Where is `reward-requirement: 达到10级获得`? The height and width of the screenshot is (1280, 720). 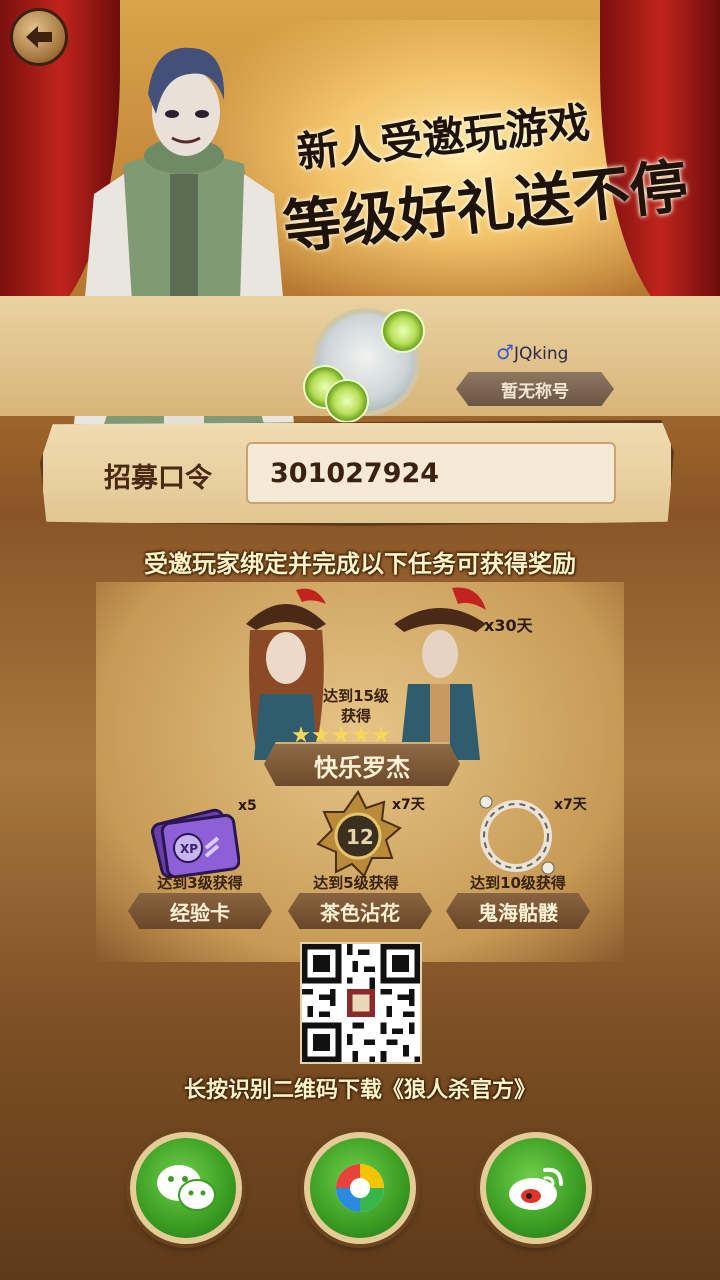
reward-requirement: 达到10级获得 is located at coordinates (518, 883).